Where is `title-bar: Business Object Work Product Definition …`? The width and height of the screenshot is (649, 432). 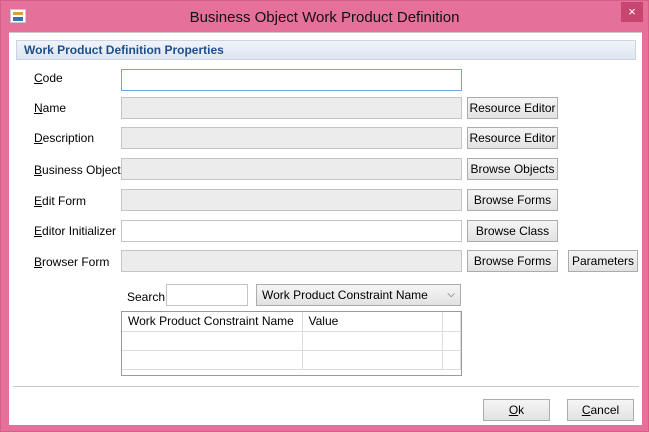
title-bar: Business Object Work Product Definition … is located at coordinates (324, 16).